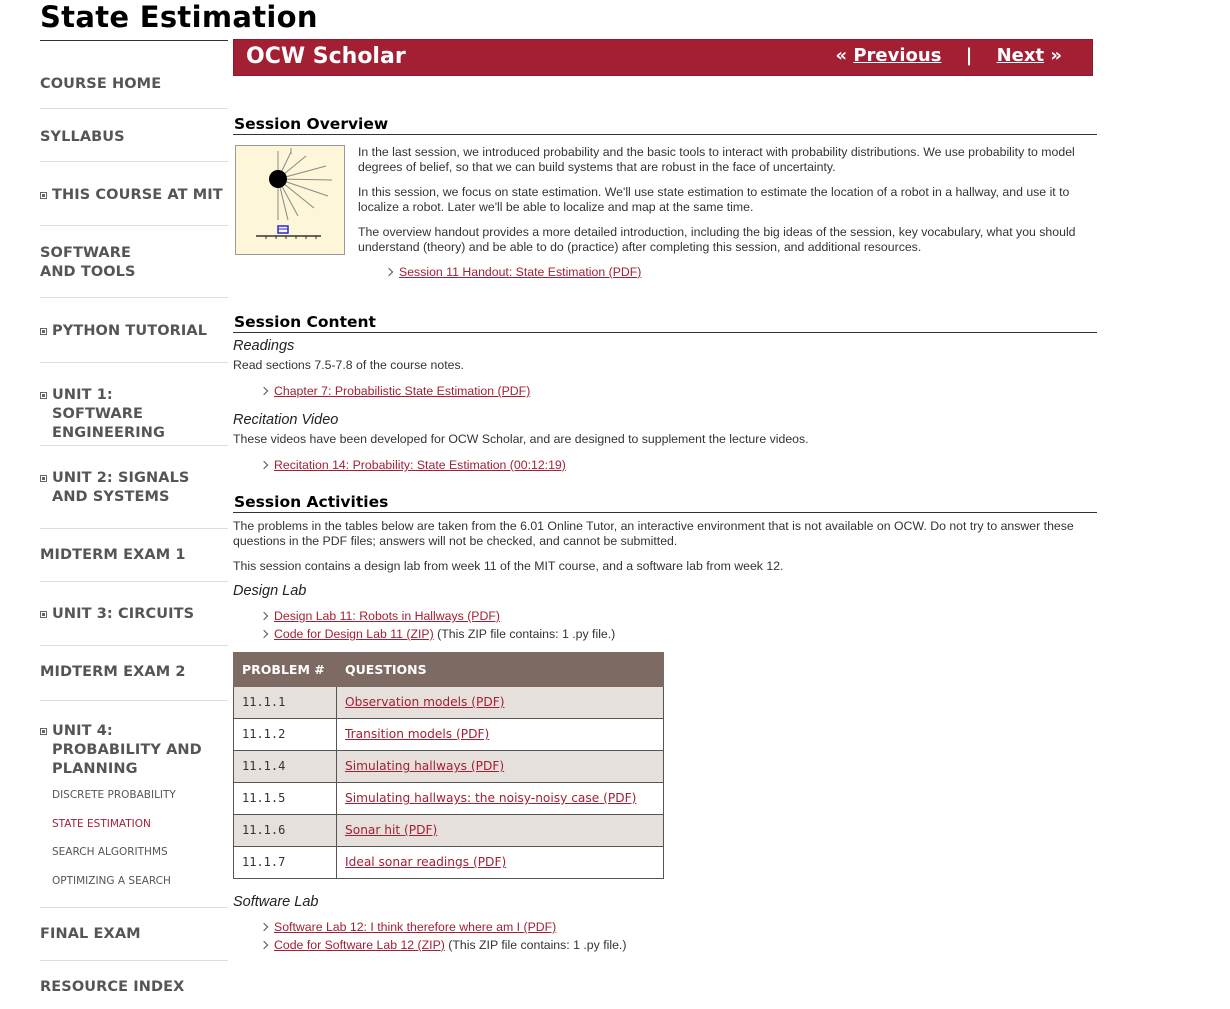 The height and width of the screenshot is (1009, 1230). Describe the element at coordinates (285, 766) in the screenshot. I see `problem-number: 11.1.4` at that location.